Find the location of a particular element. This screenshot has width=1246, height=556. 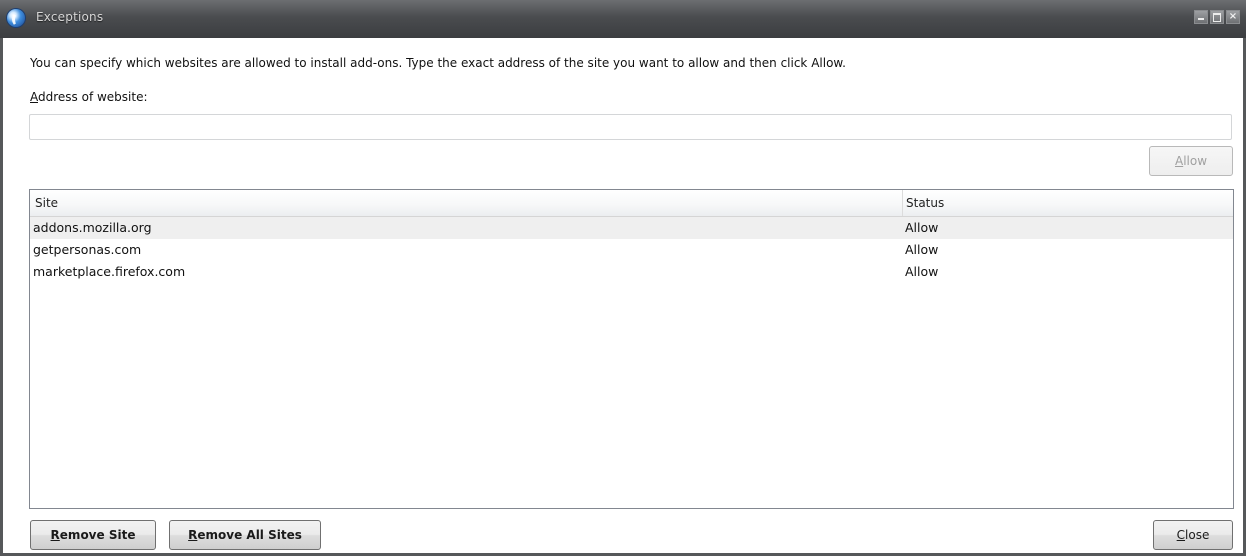

close-icon: × is located at coordinates (1233, 17).